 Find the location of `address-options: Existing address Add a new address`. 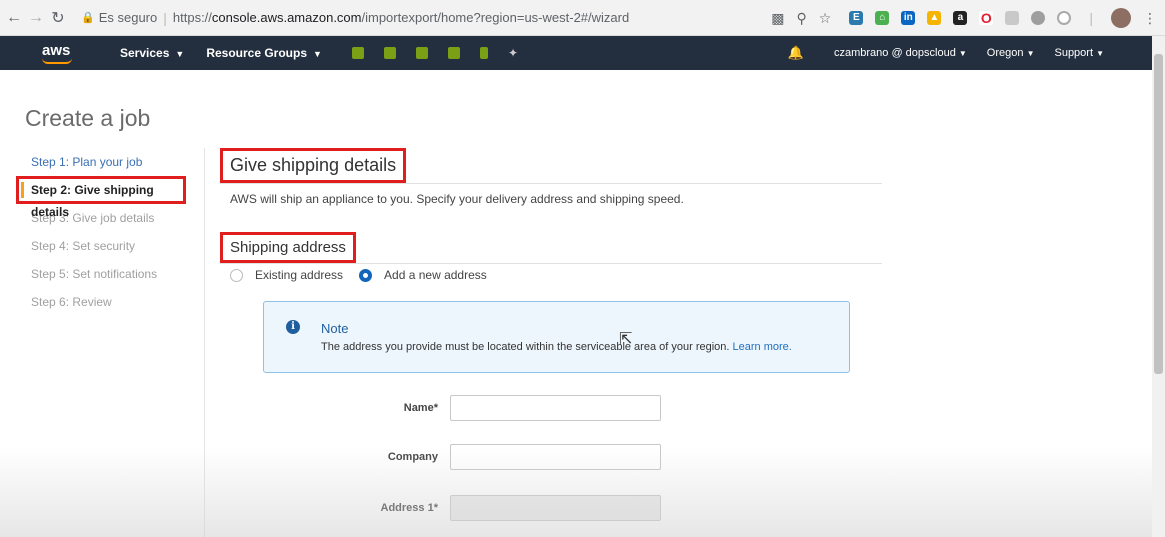

address-options: Existing address Add a new address is located at coordinates (366, 275).